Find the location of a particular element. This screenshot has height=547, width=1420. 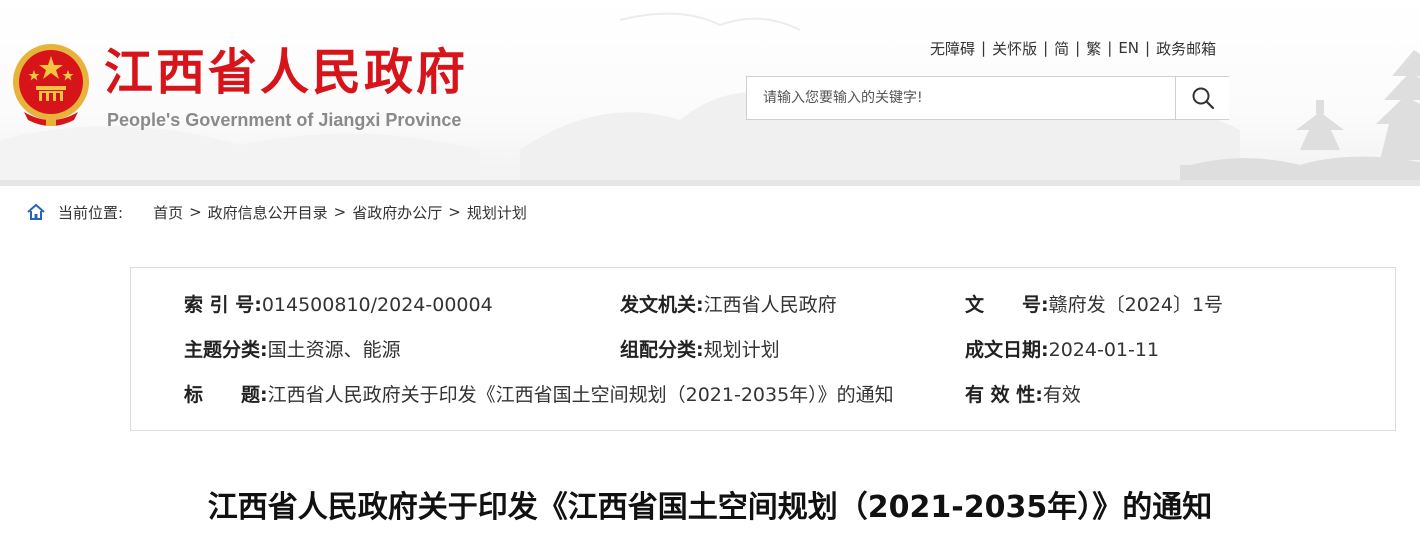

top-links: 无障碍 | 关怀版 | 简 | 繁 | EN | 政务邮箱 is located at coordinates (1073, 48).